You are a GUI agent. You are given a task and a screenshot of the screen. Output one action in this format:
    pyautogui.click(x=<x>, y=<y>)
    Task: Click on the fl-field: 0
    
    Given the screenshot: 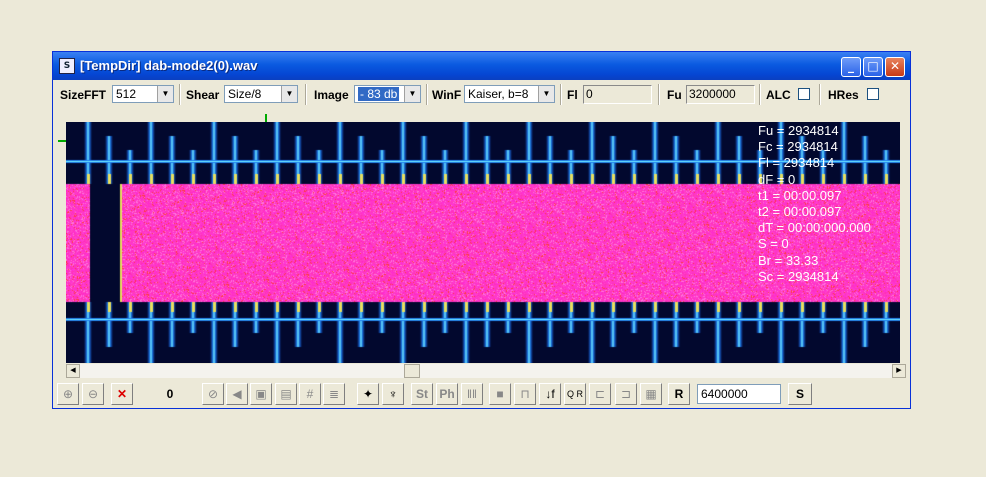 What is the action you would take?
    pyautogui.click(x=617, y=94)
    